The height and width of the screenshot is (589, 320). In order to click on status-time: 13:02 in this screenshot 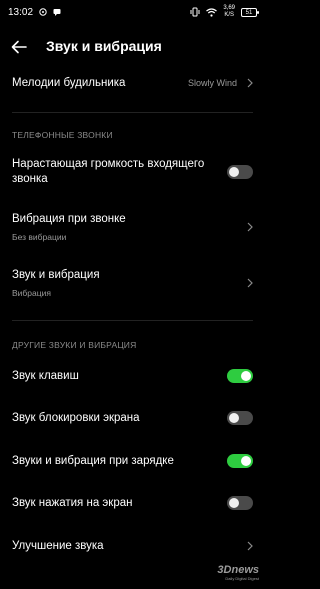, I will do `click(21, 12)`.